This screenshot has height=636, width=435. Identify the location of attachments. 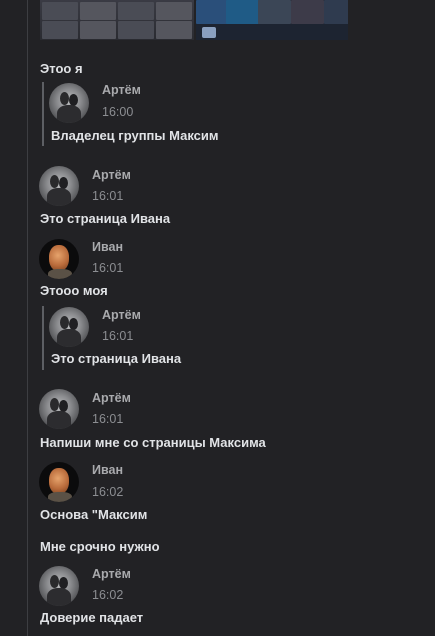
(194, 20).